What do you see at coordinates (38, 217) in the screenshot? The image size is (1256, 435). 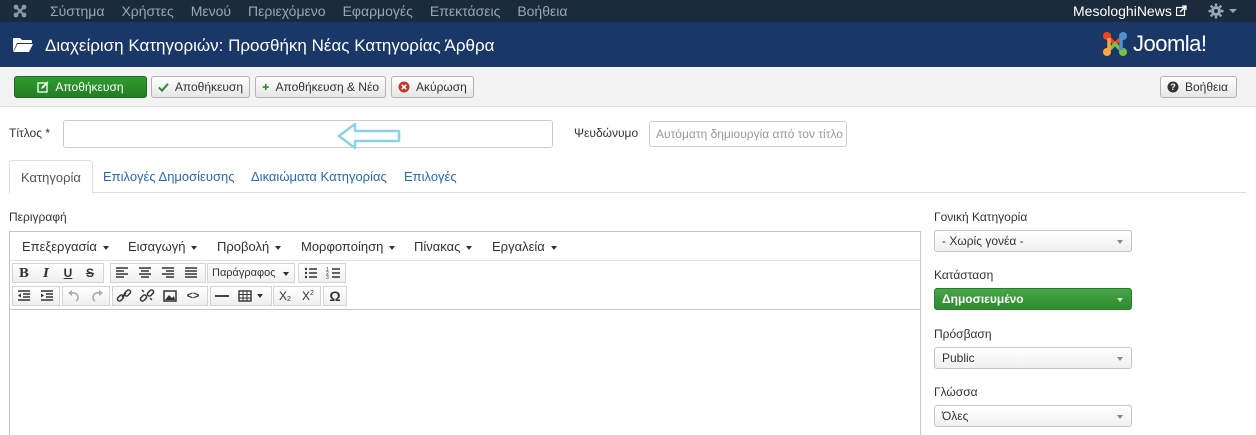 I see `description-label: Περιγραφή` at bounding box center [38, 217].